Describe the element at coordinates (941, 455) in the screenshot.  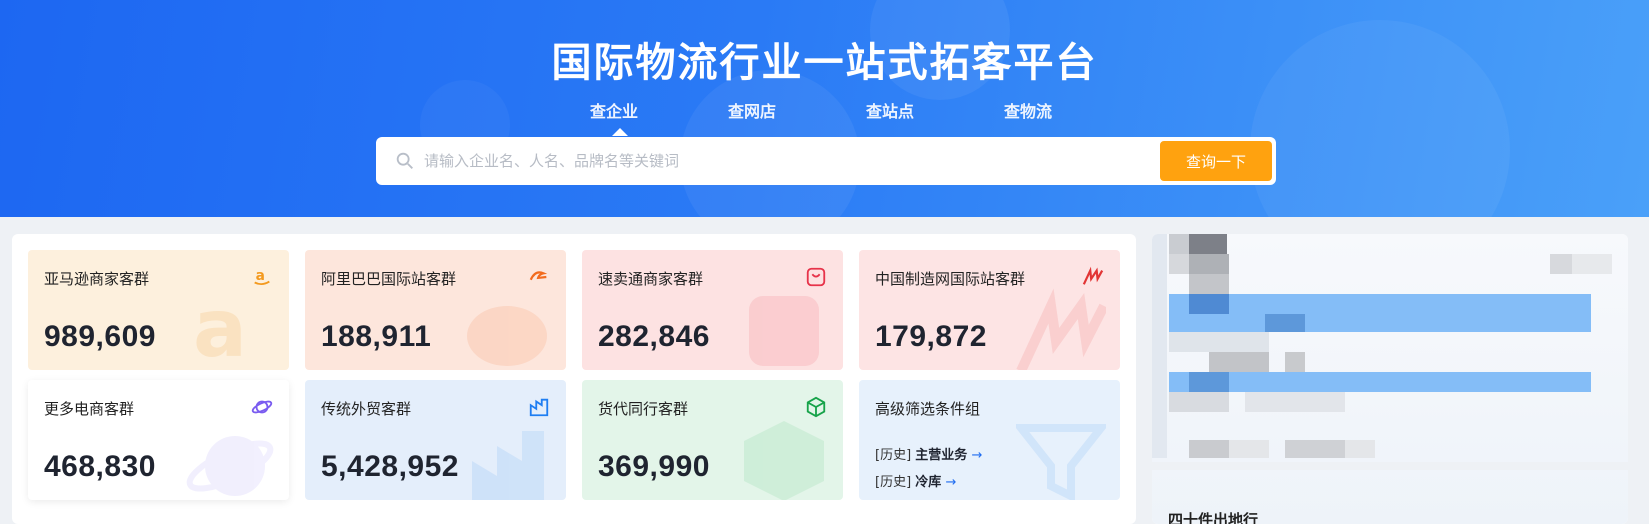
I see `history-filter-label: 主营业务` at that location.